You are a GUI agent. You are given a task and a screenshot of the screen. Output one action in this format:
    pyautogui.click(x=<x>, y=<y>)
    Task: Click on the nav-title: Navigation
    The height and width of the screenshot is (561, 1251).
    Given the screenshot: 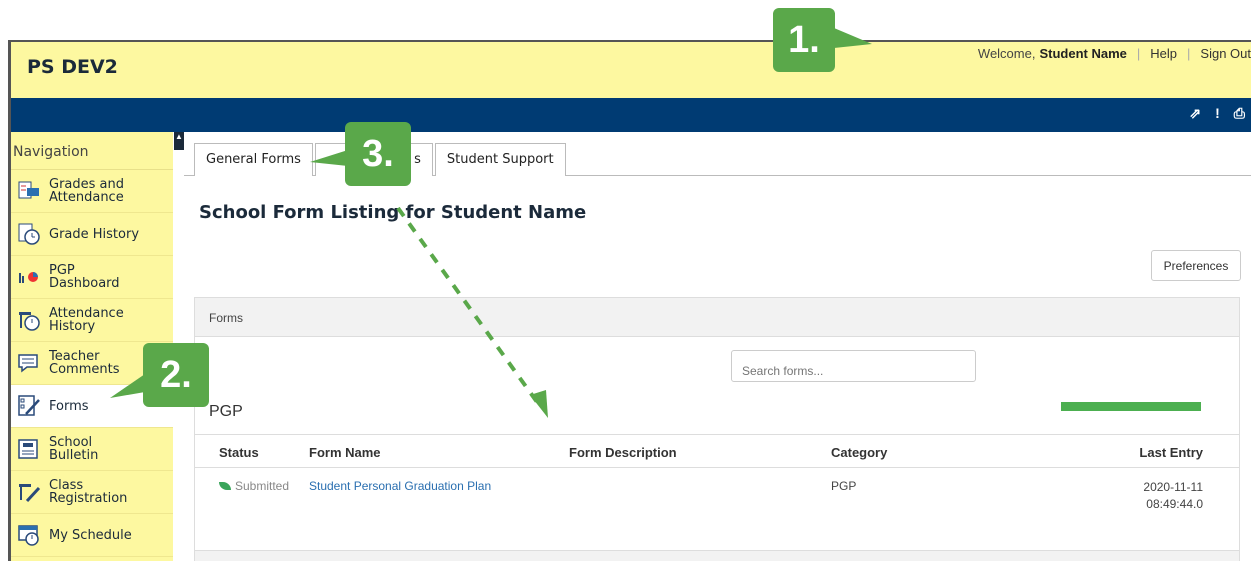 What is the action you would take?
    pyautogui.click(x=92, y=151)
    